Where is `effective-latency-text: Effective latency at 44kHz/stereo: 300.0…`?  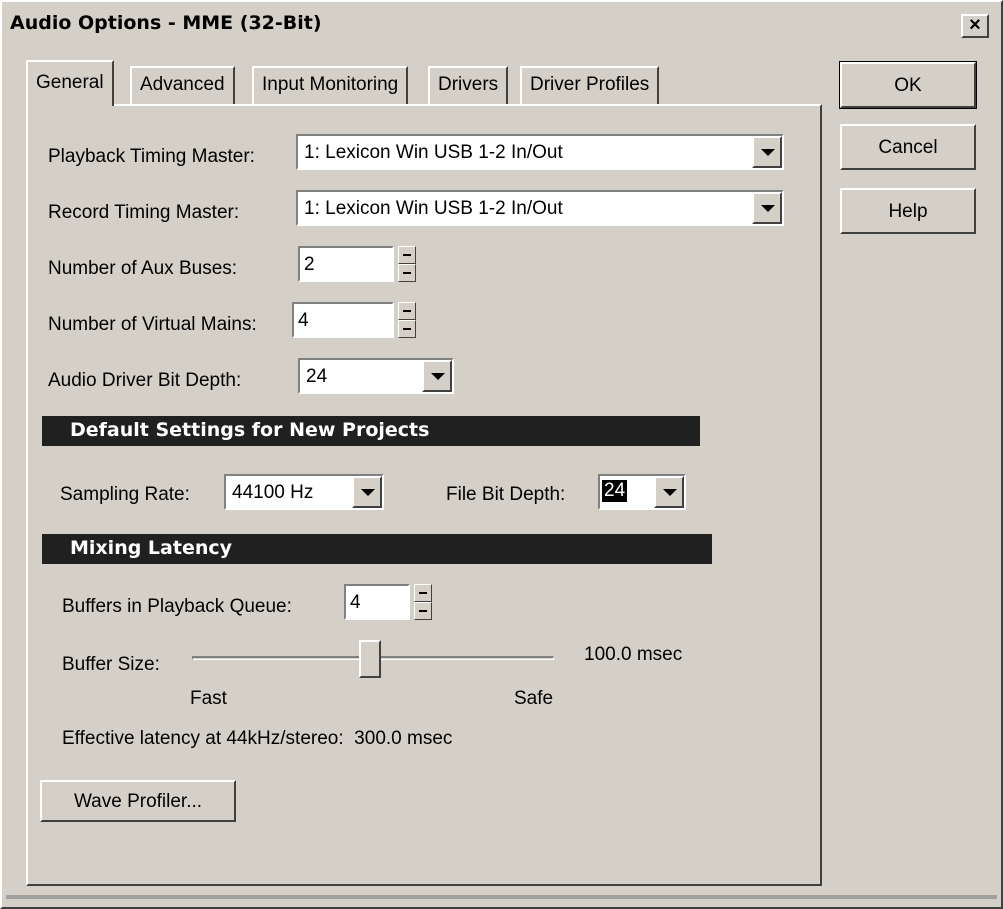 effective-latency-text: Effective latency at 44kHz/stereo: 300.0… is located at coordinates (257, 738).